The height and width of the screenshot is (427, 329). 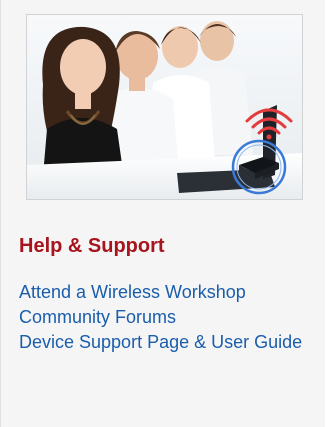 What do you see at coordinates (132, 292) in the screenshot?
I see `attend-wireless-workshop-link: Attend a Wireless Workshop` at bounding box center [132, 292].